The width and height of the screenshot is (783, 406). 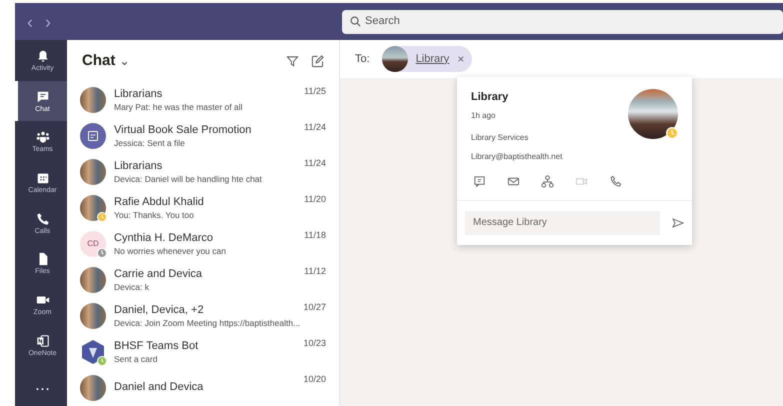 I want to click on chat-list-item: Carrie and Devica Devica: k 11/12, so click(x=203, y=280).